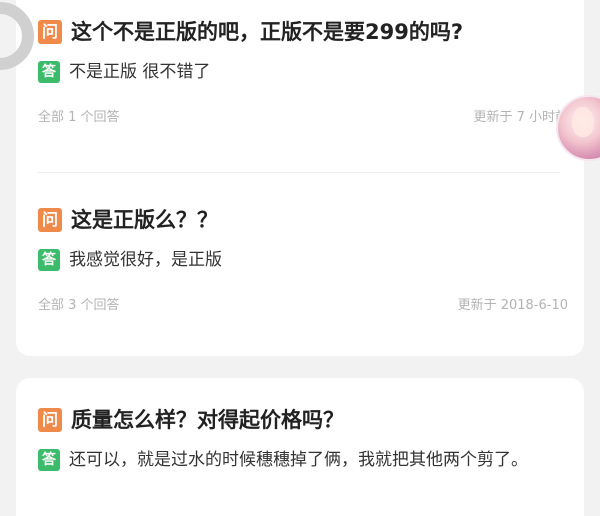  What do you see at coordinates (303, 118) in the screenshot?
I see `qa-meta: 全部 1 个回答 更新于 7 小时前` at bounding box center [303, 118].